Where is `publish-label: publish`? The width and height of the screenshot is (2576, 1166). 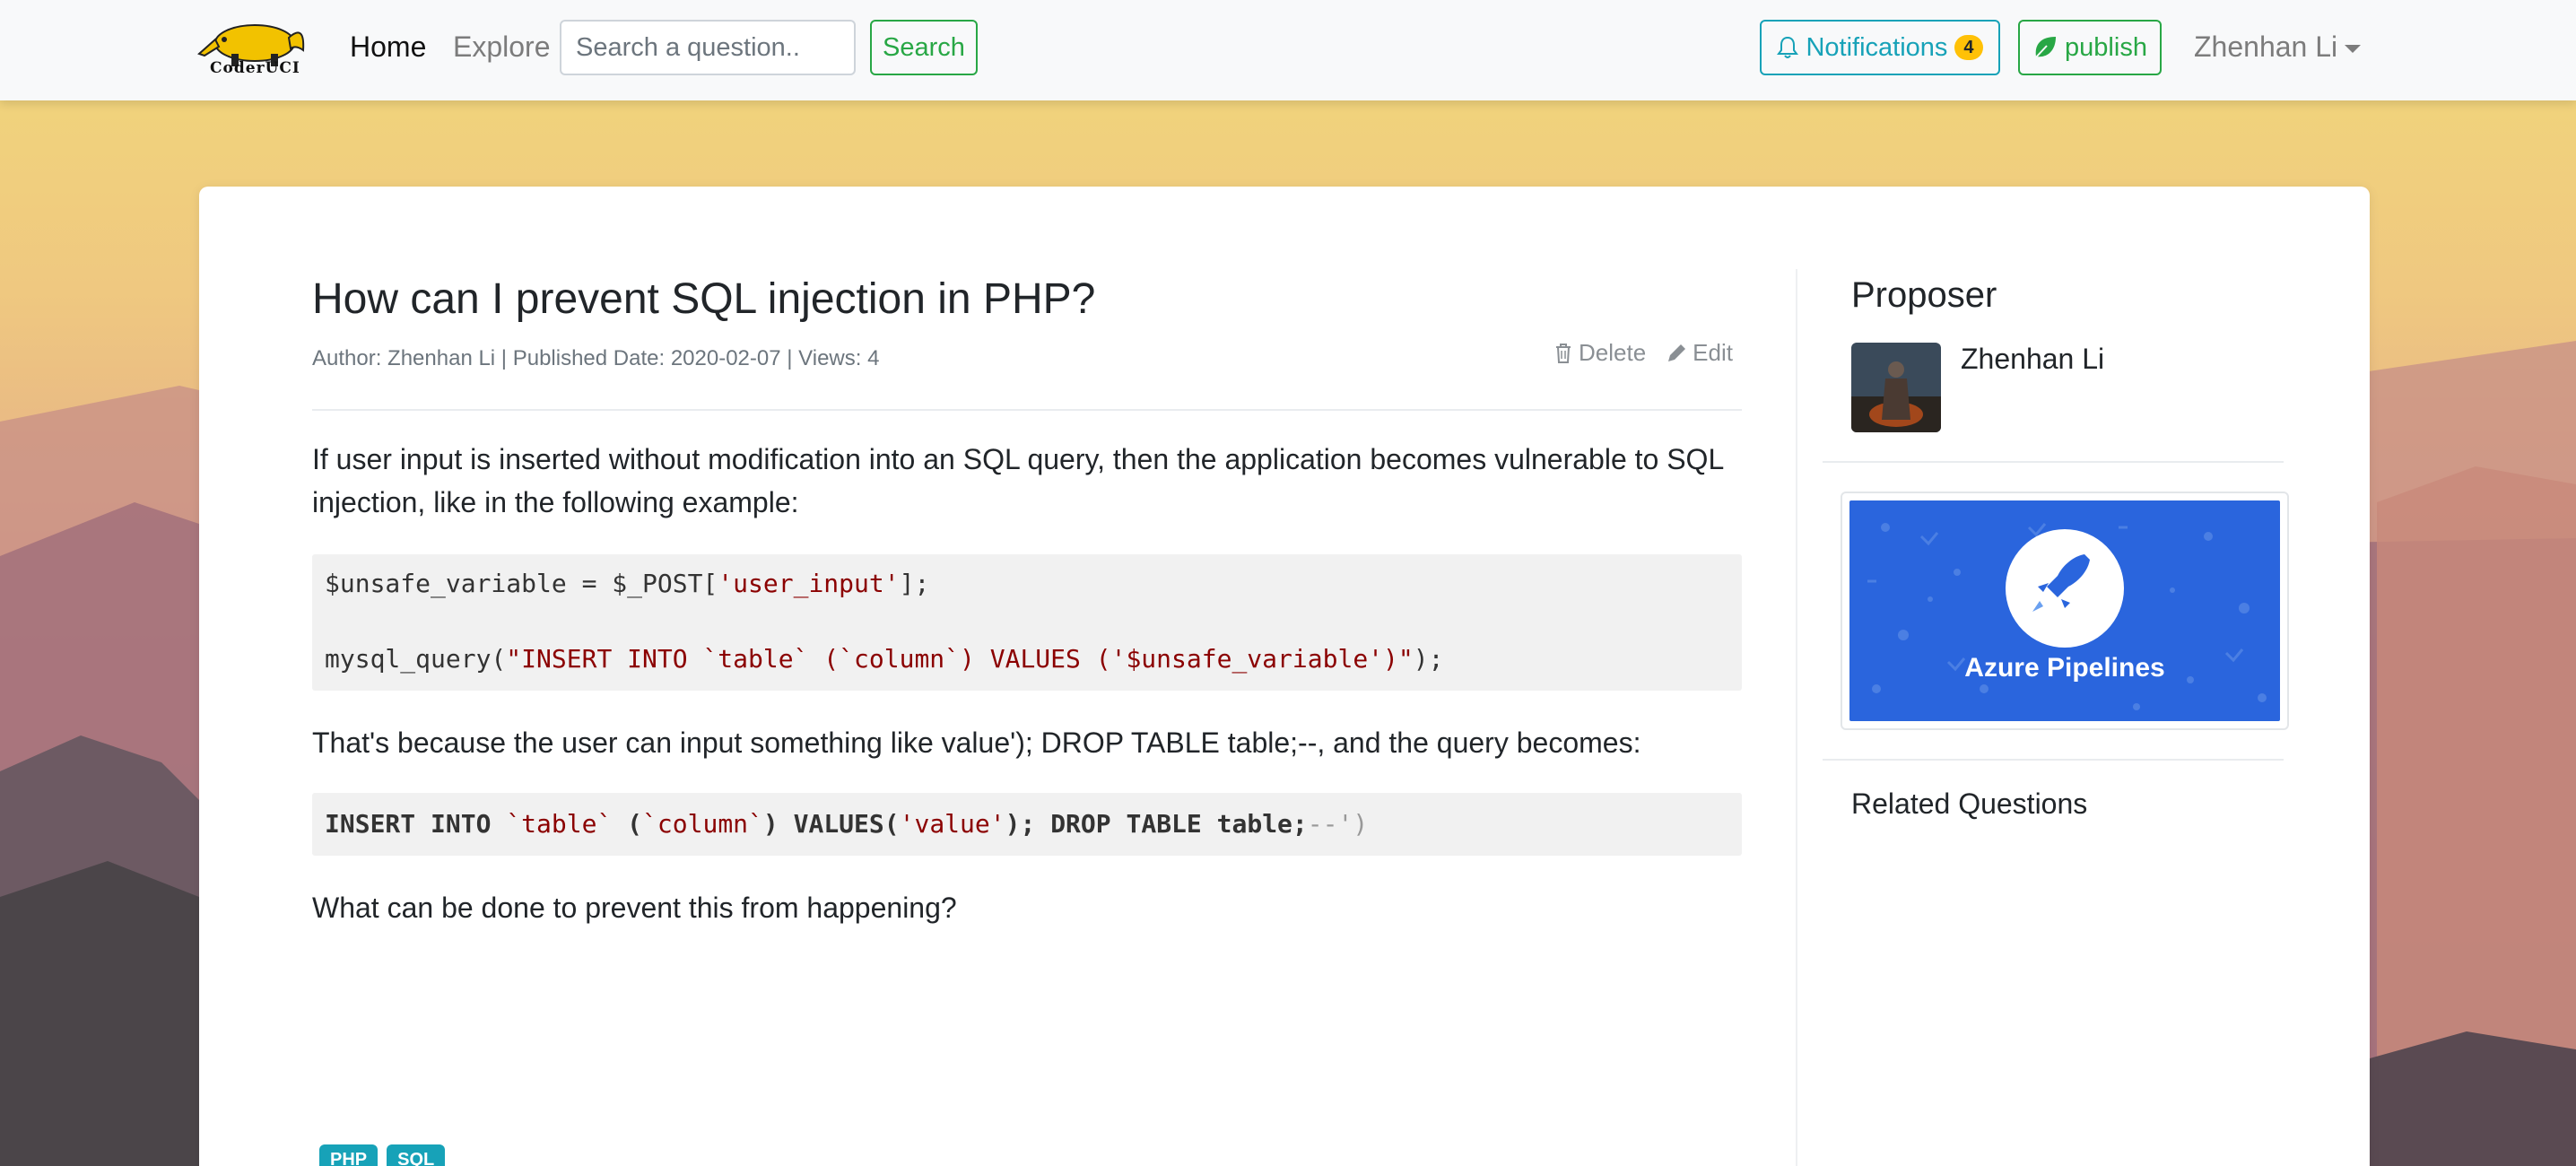
publish-label: publish is located at coordinates (2106, 47).